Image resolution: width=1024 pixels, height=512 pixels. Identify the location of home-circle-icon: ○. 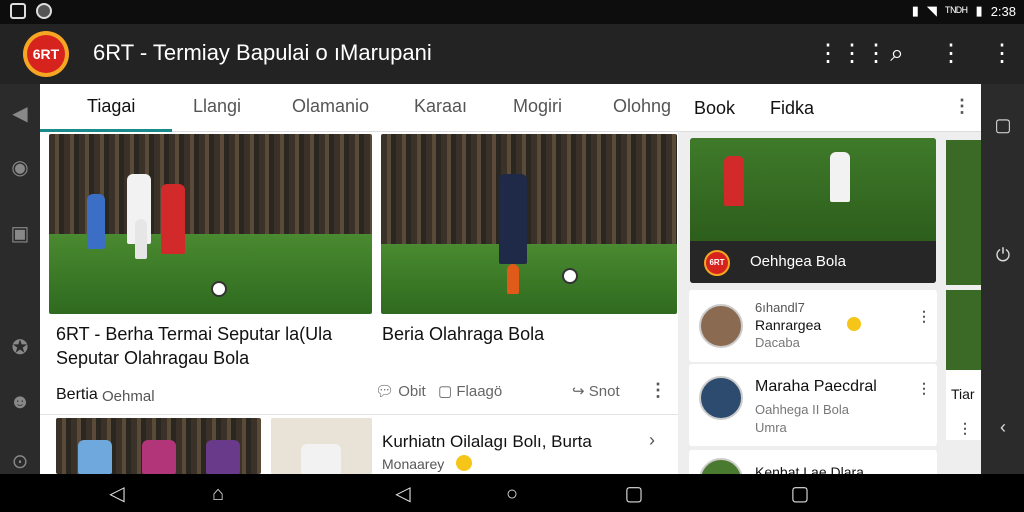
(512, 494).